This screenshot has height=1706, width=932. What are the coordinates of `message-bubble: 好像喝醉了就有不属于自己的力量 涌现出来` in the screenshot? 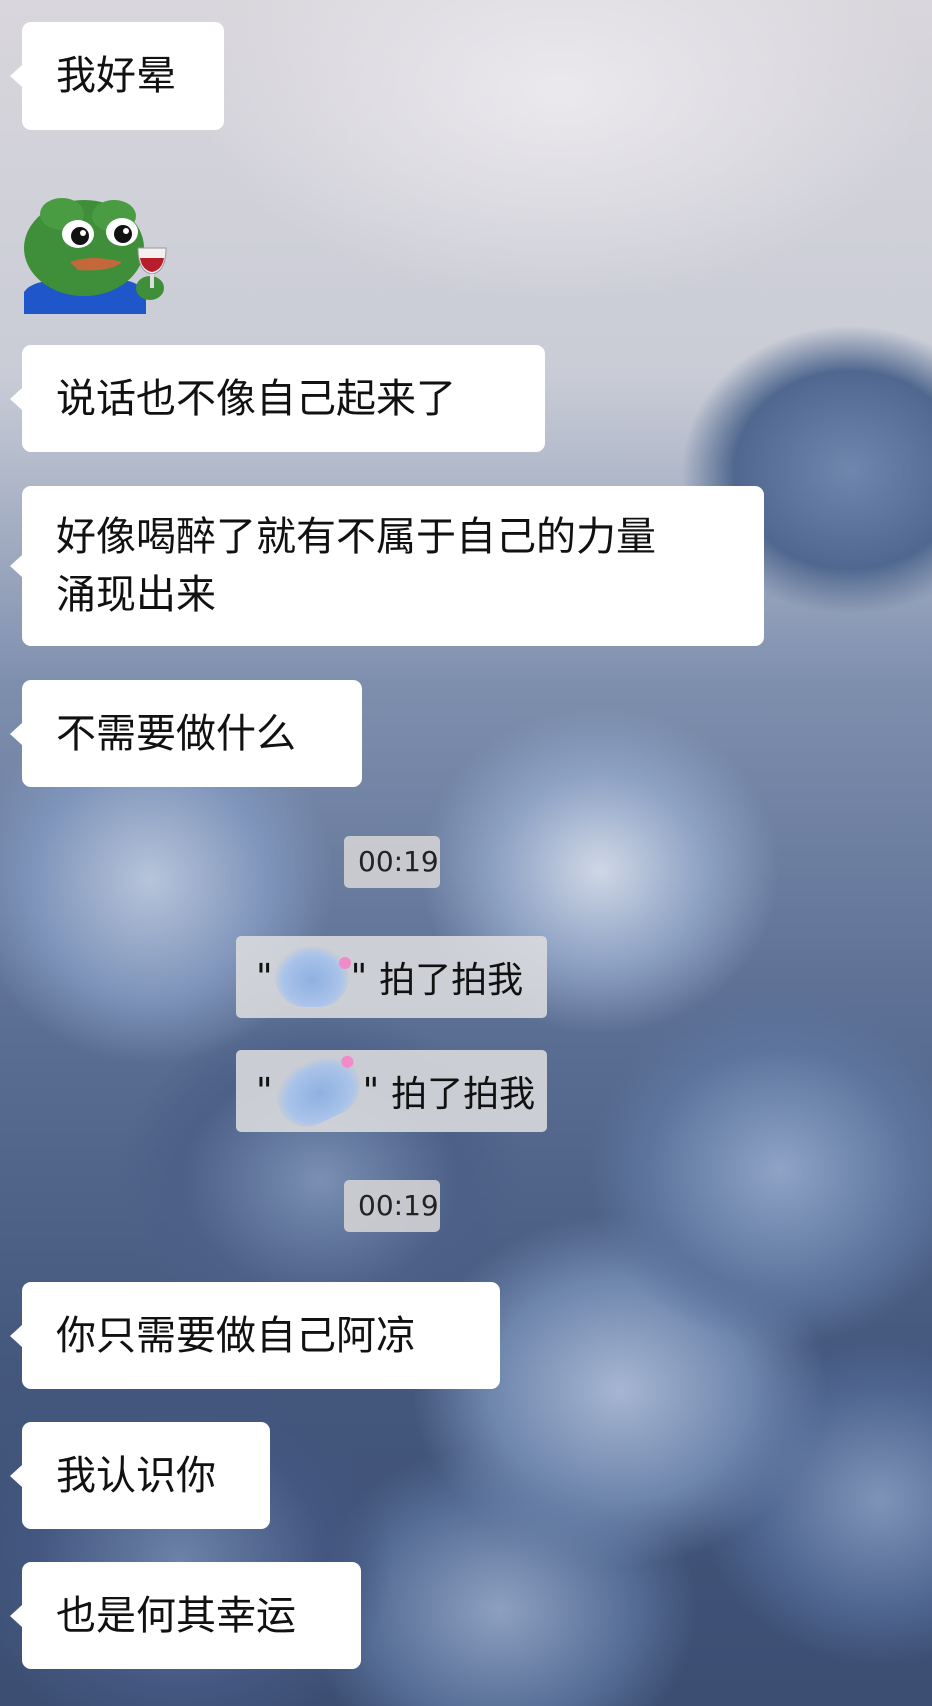 It's located at (387, 566).